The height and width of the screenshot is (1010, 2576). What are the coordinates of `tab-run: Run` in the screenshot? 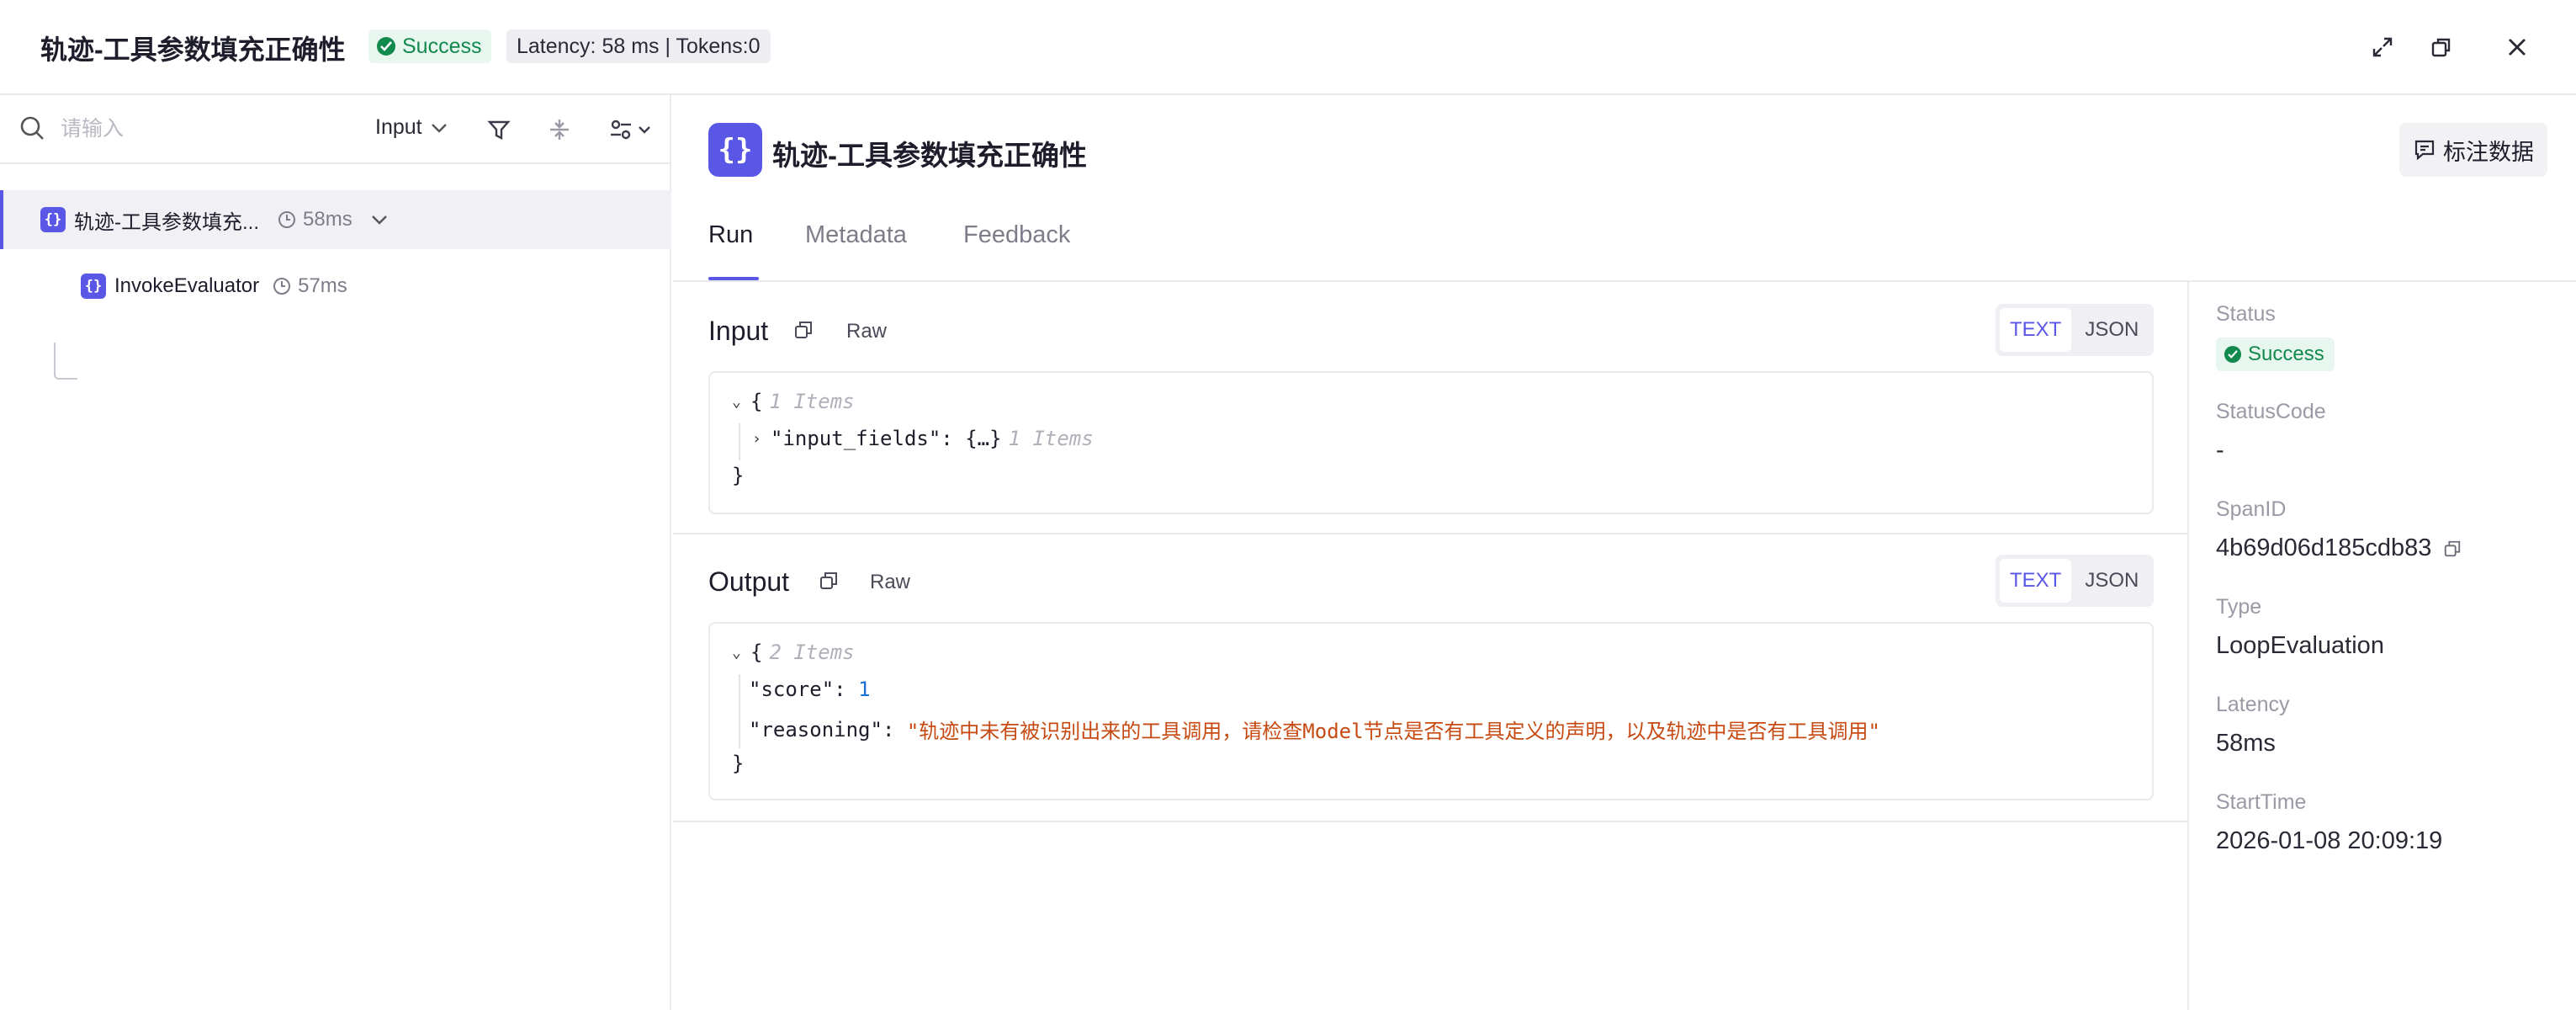 It's located at (730, 235).